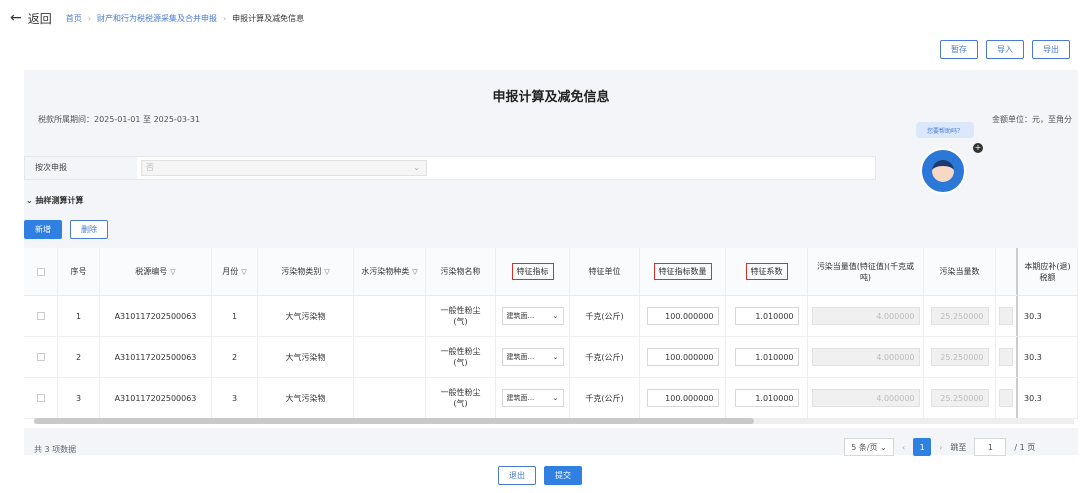 Image resolution: width=1080 pixels, height=493 pixels. I want to click on section-title: ⌄ 抽样测算计算, so click(55, 200).